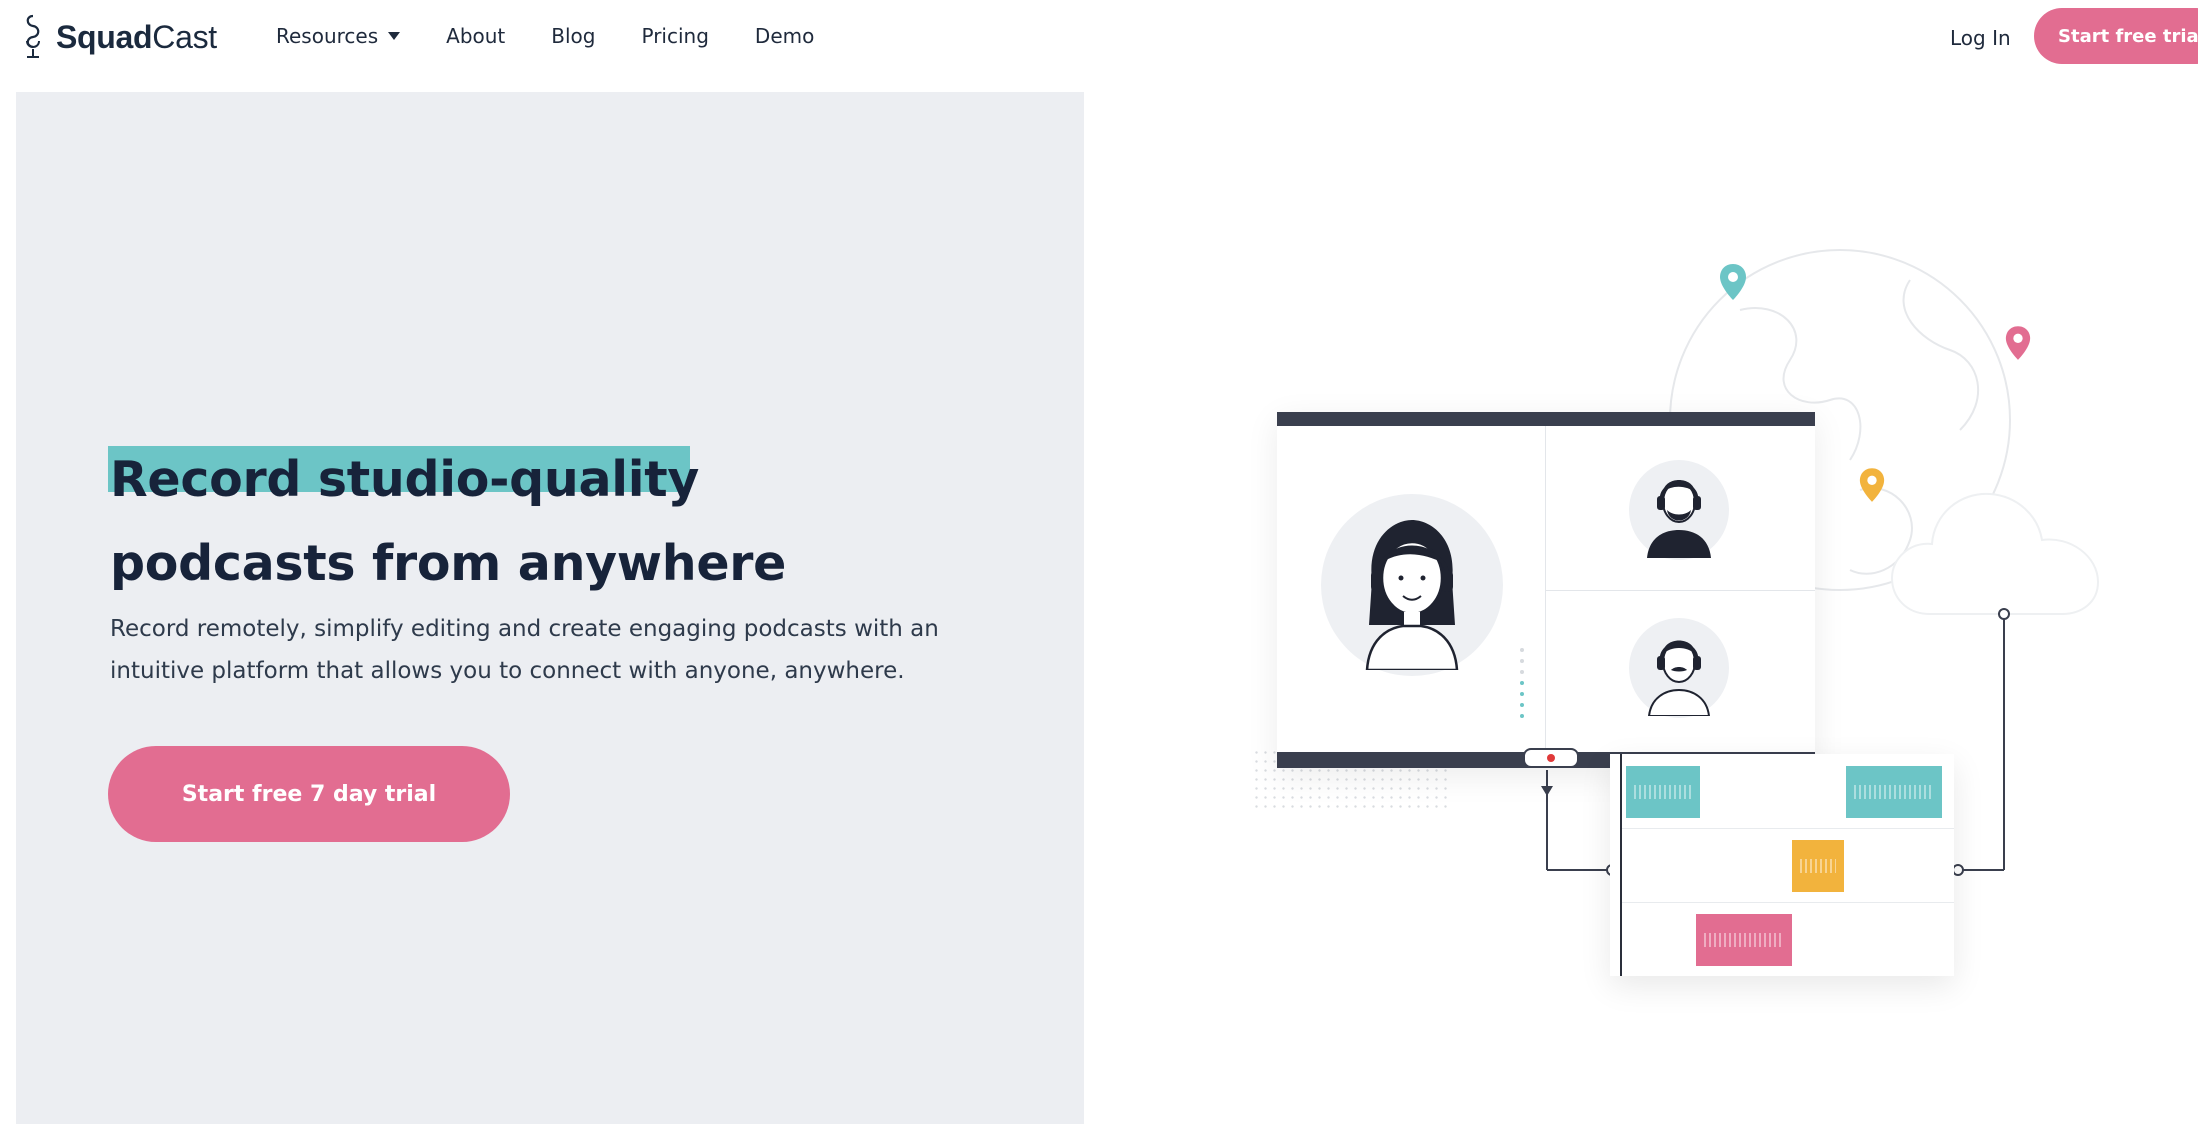 Image resolution: width=2198 pixels, height=1124 pixels. What do you see at coordinates (33, 36) in the screenshot?
I see `microphone-icon` at bounding box center [33, 36].